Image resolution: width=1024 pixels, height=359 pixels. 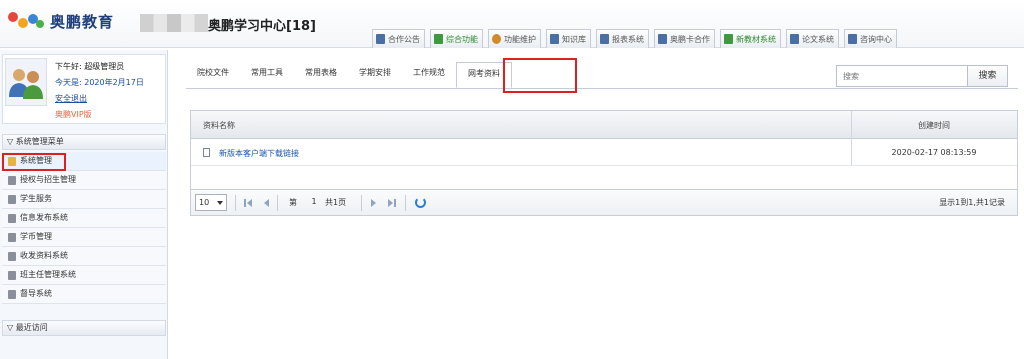 I want to click on chart-icon, so click(x=438, y=39).